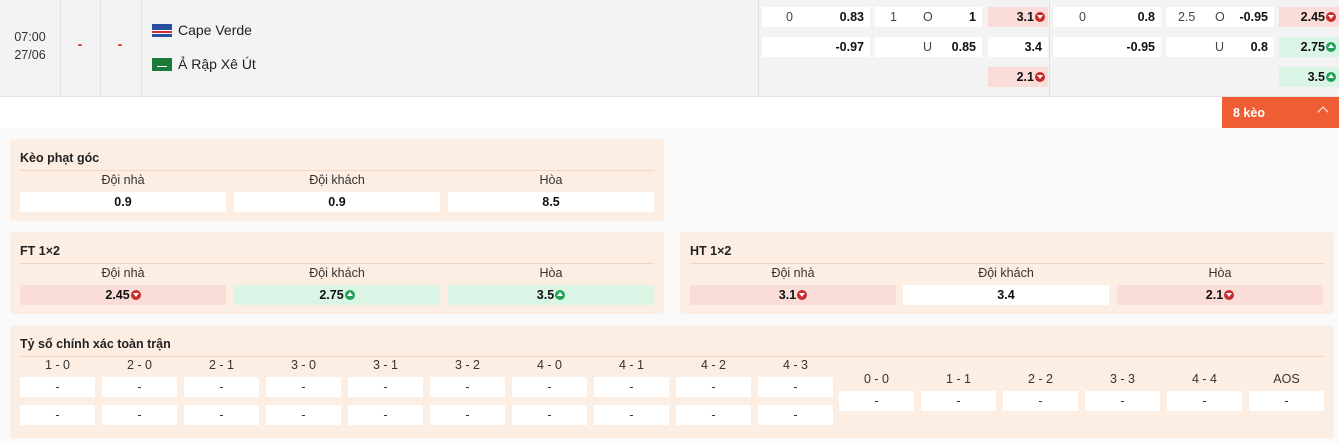 The height and width of the screenshot is (443, 1339). What do you see at coordinates (1006, 273) in the screenshot?
I see `column-label-away: Đội khách` at bounding box center [1006, 273].